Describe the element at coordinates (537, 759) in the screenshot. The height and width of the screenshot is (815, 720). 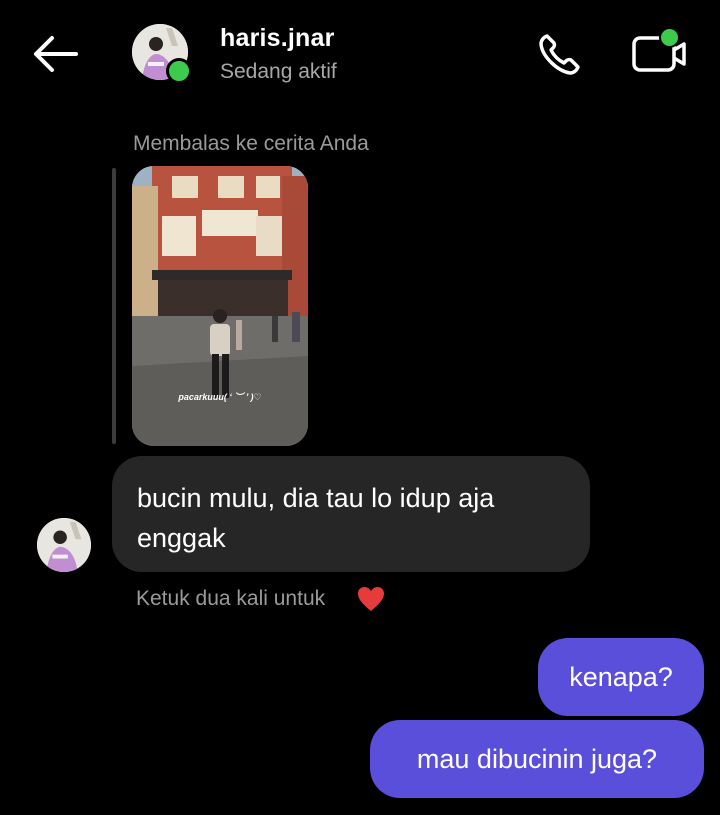
I see `outgoing-message-bubble: mau dibucinin juga?` at that location.